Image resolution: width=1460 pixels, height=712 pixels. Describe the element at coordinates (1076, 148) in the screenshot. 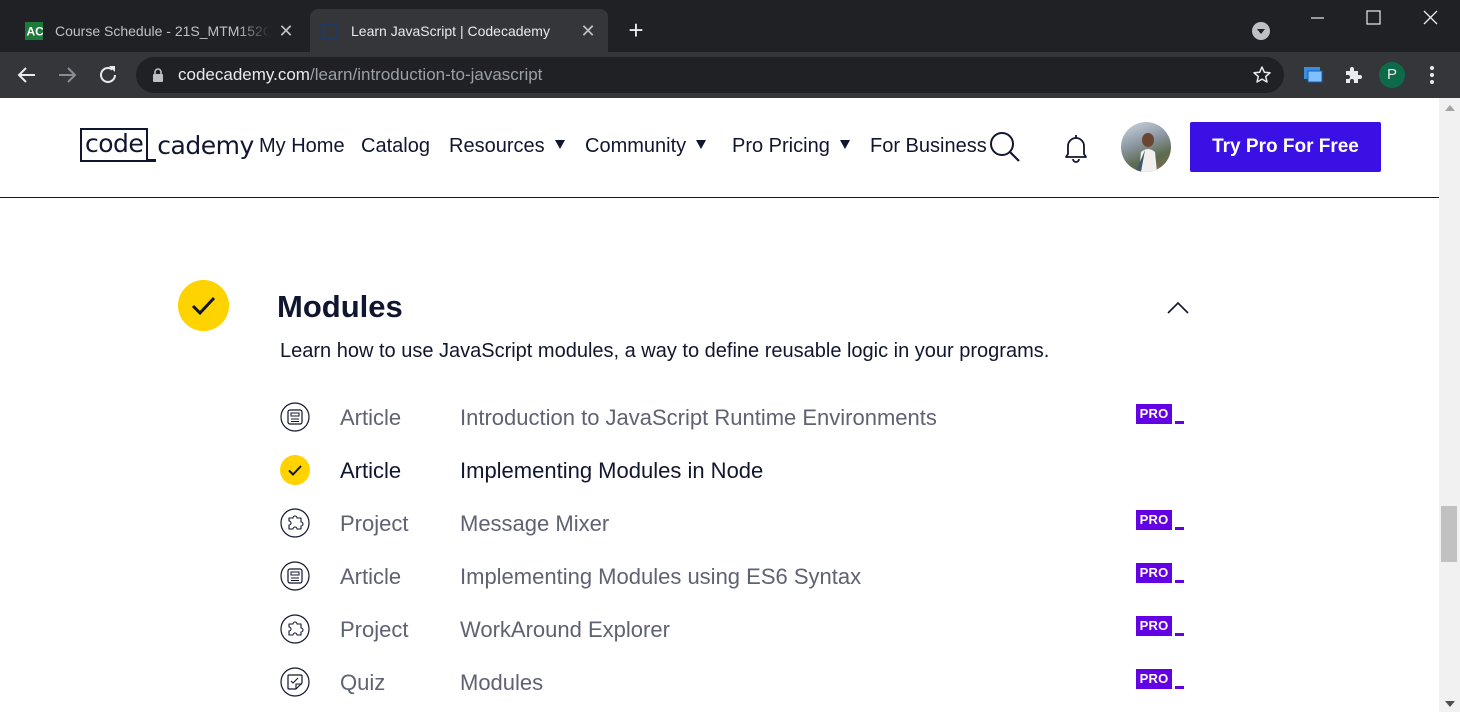

I see `notification-bell-icon` at that location.